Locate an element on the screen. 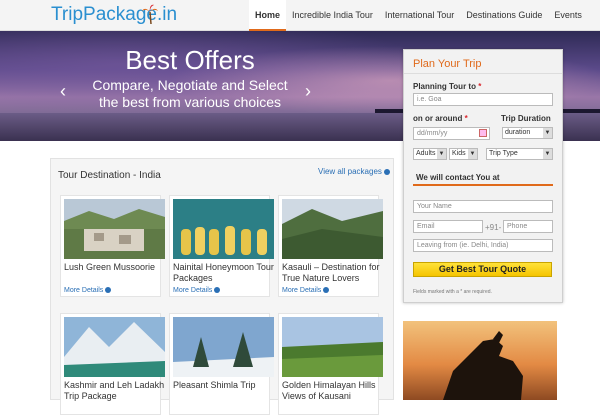 The width and height of the screenshot is (600, 415). tour-card: Lush Green Mussoorie More Details is located at coordinates (112, 246).